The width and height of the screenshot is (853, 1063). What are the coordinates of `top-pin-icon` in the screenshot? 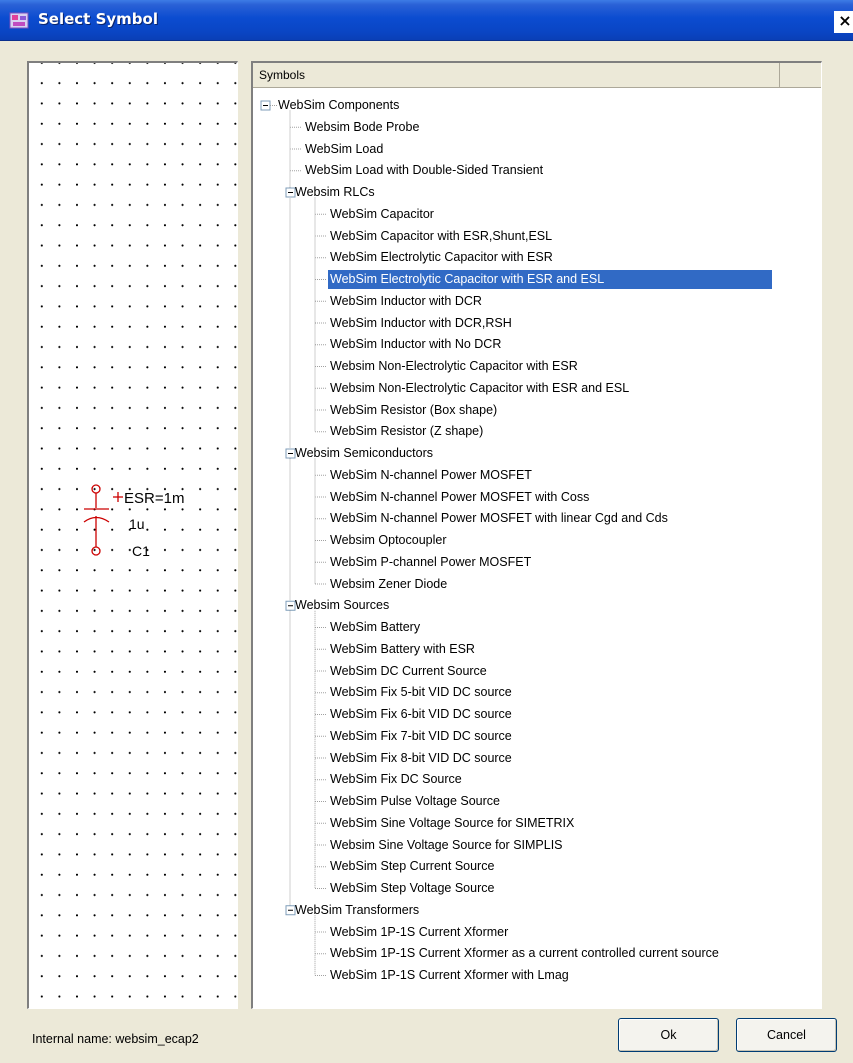 It's located at (96, 489).